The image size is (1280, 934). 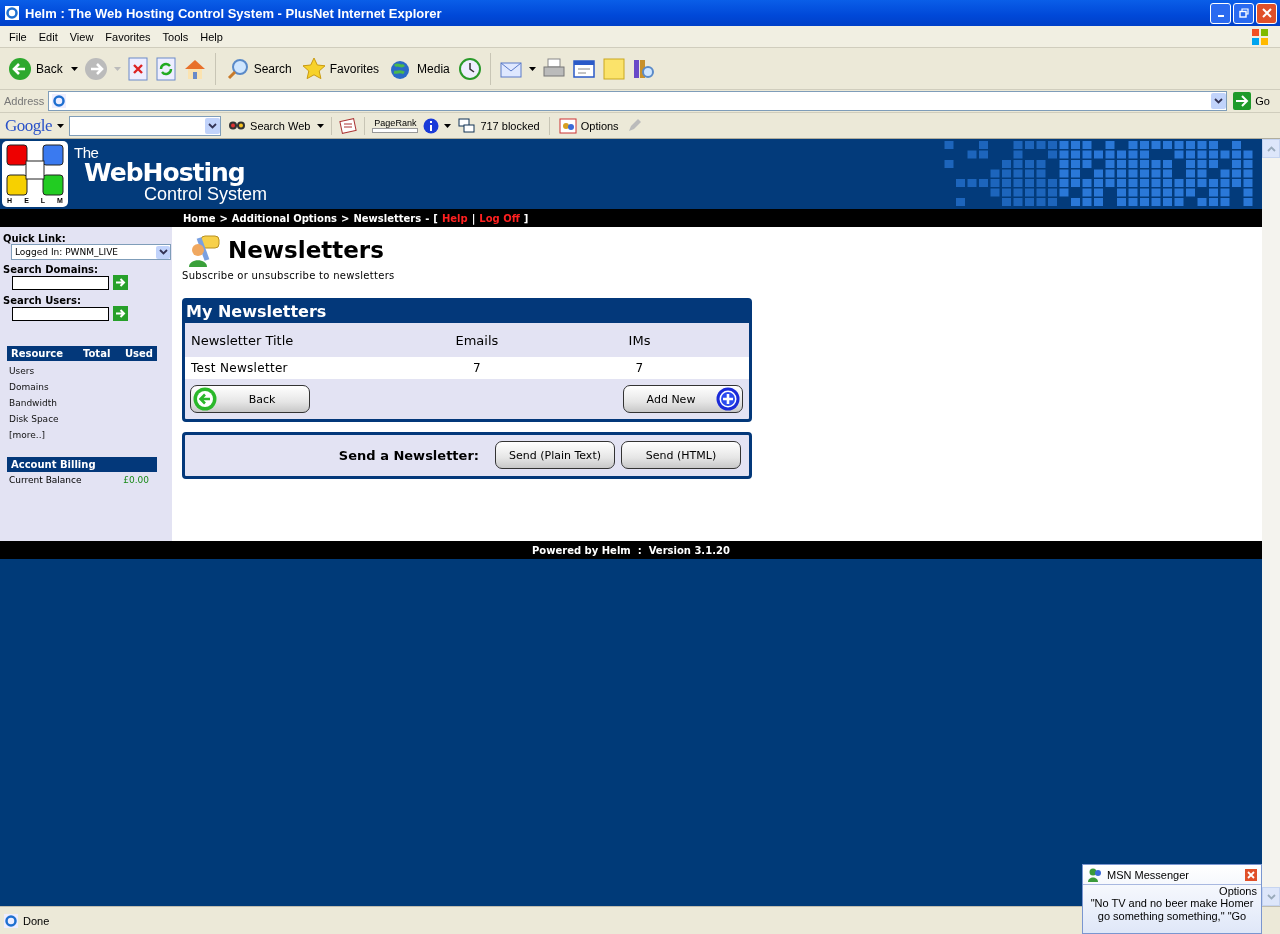 What do you see at coordinates (555, 455) in the screenshot?
I see `send-button: Send (Plain Text)` at bounding box center [555, 455].